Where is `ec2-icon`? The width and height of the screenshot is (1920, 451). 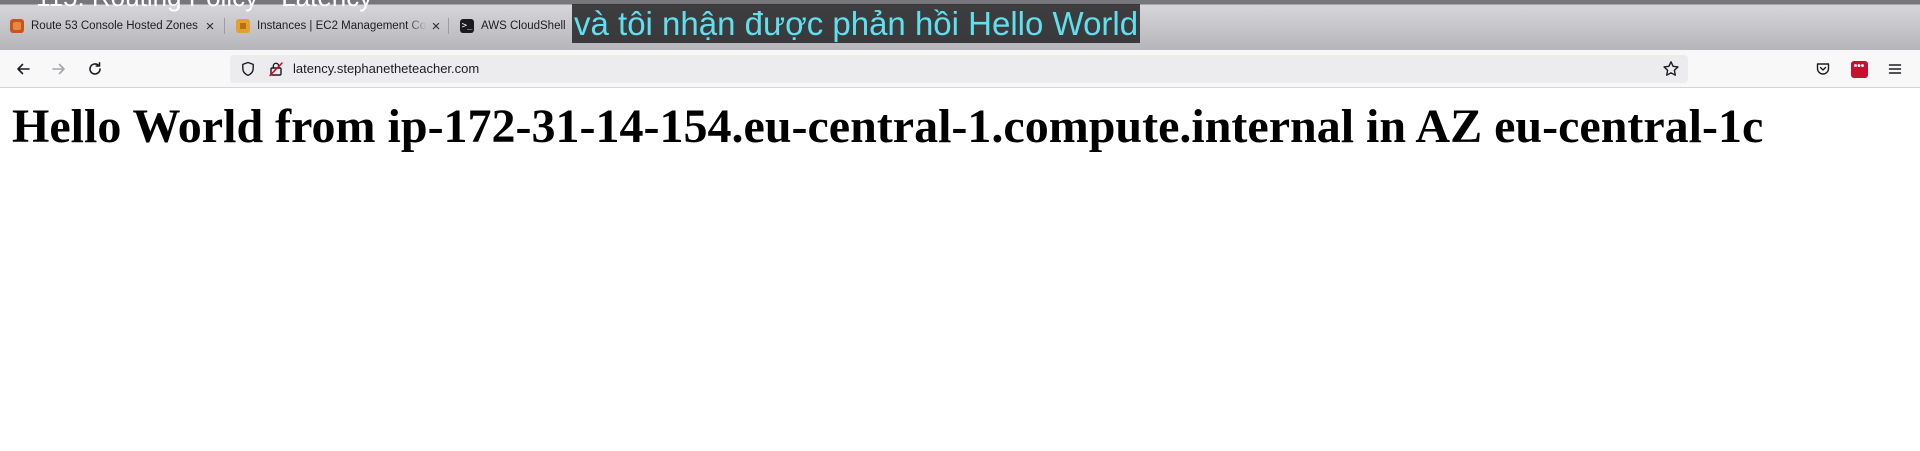
ec2-icon is located at coordinates (243, 26).